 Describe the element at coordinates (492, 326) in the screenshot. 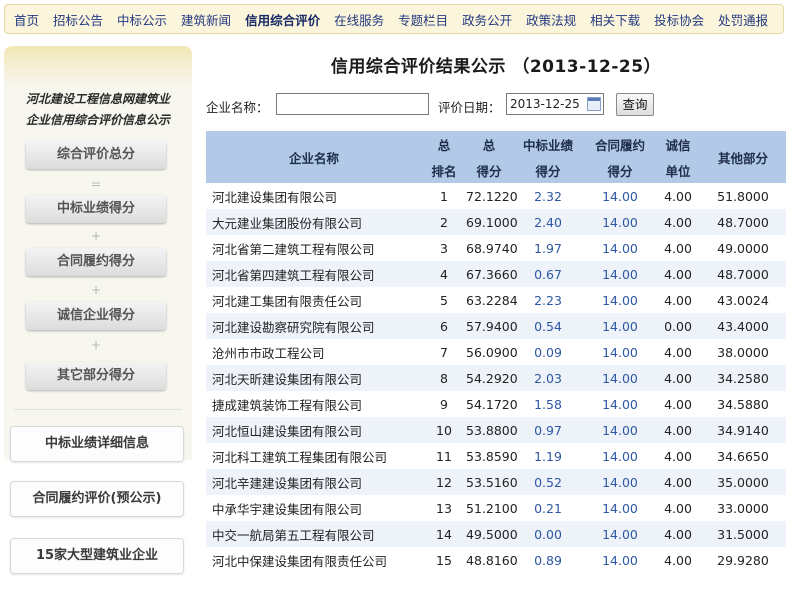

I see `total-score-cell: 57.9400` at that location.